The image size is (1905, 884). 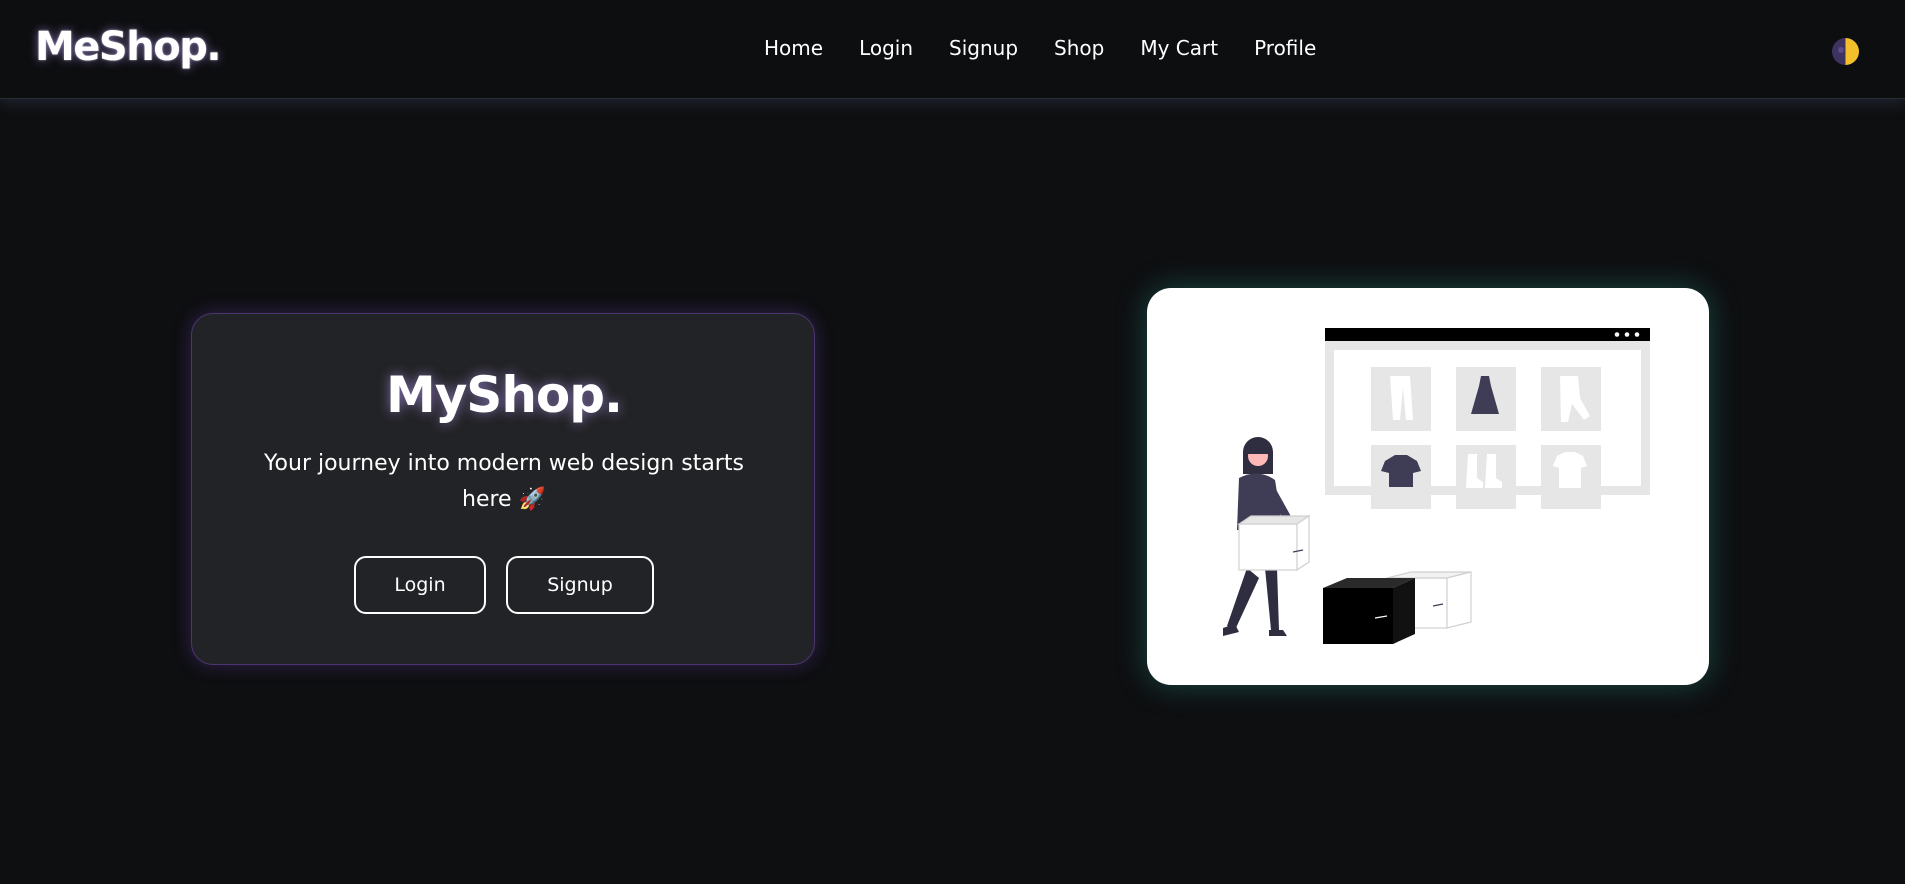 What do you see at coordinates (420, 585) in the screenshot?
I see `hero-login-button: Login` at bounding box center [420, 585].